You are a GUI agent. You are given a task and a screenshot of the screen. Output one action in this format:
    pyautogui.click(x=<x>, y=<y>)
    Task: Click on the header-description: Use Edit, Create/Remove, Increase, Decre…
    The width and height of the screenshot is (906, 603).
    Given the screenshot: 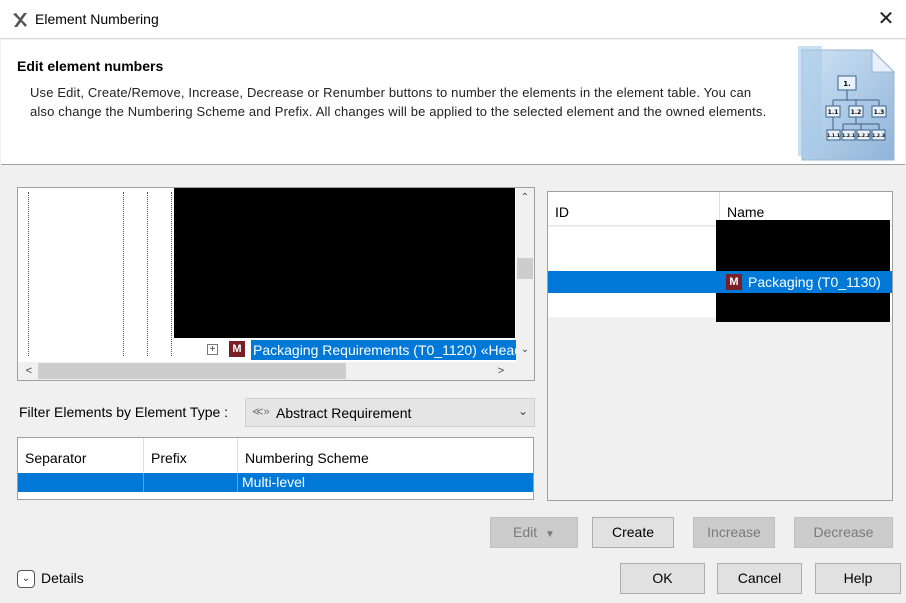 What is the action you would take?
    pyautogui.click(x=398, y=102)
    